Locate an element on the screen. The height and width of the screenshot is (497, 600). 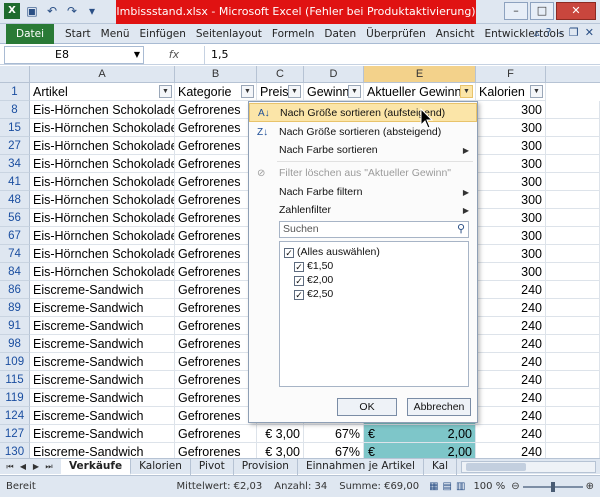
tab-seitenlayout: Seitenlayout is located at coordinates (229, 34).